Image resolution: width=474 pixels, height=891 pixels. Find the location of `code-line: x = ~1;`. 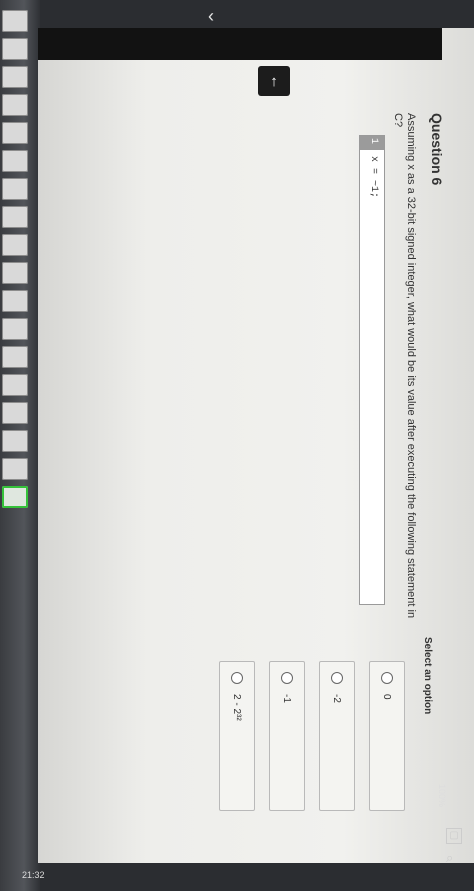

code-line: x = ~1; is located at coordinates (373, 177).